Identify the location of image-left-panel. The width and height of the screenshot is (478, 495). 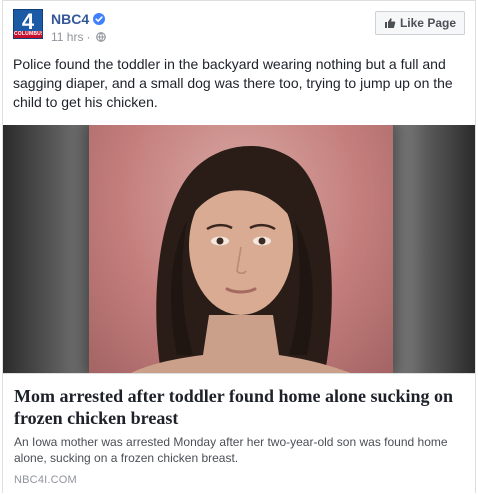
(51, 249).